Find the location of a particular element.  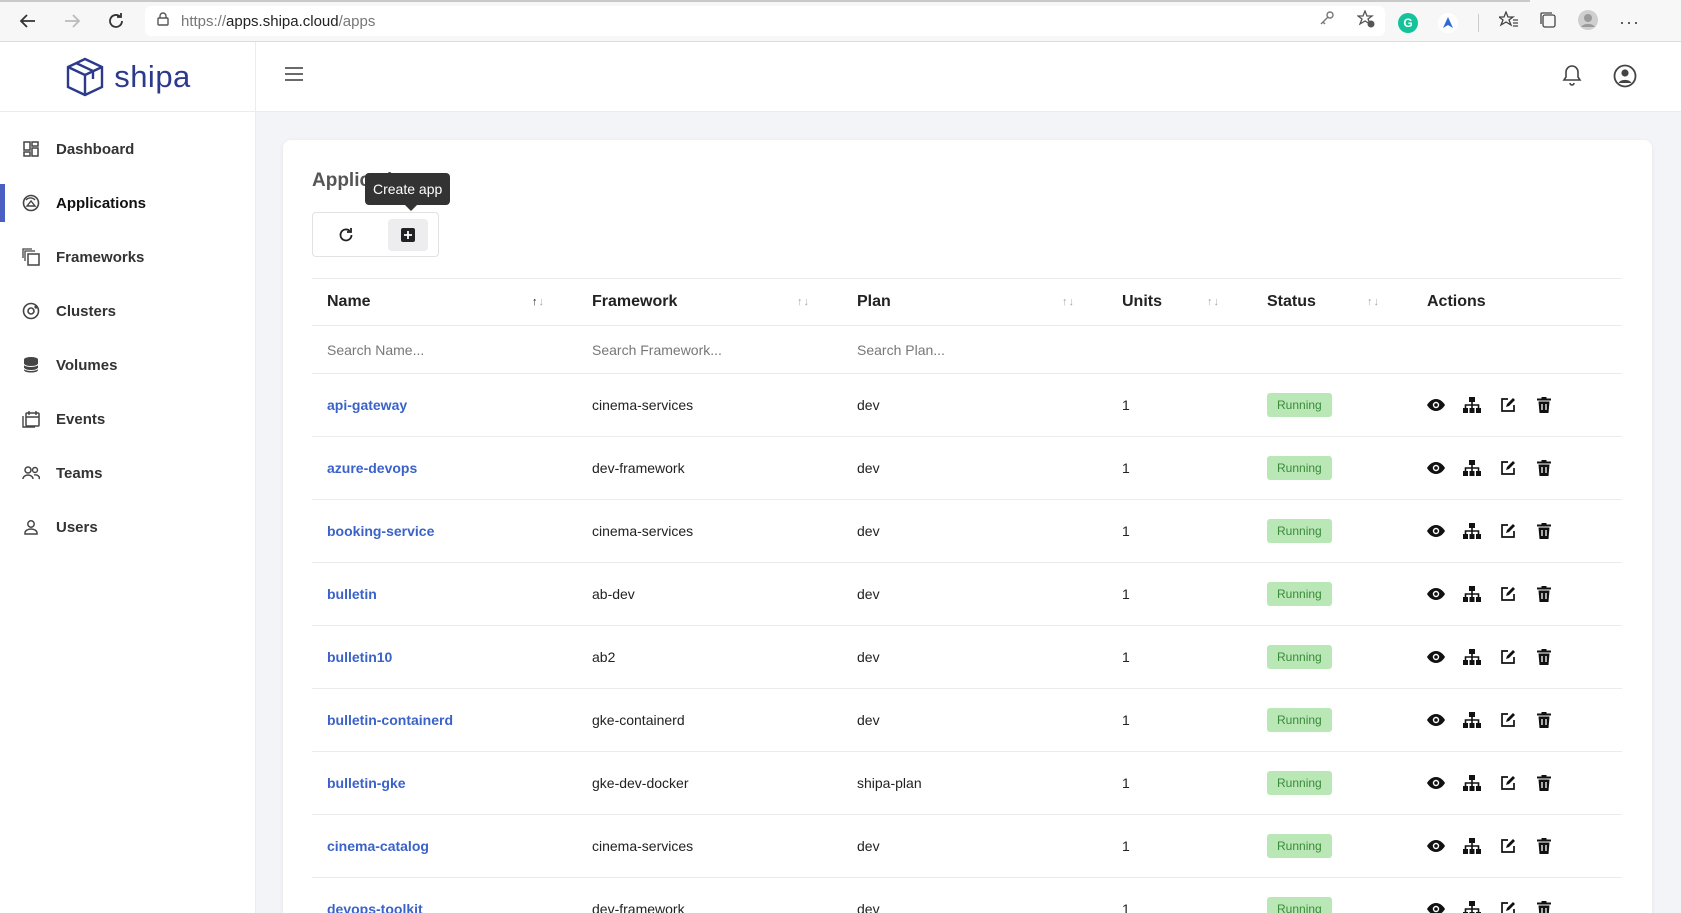

sidebar-item-users: Users is located at coordinates (127, 527).